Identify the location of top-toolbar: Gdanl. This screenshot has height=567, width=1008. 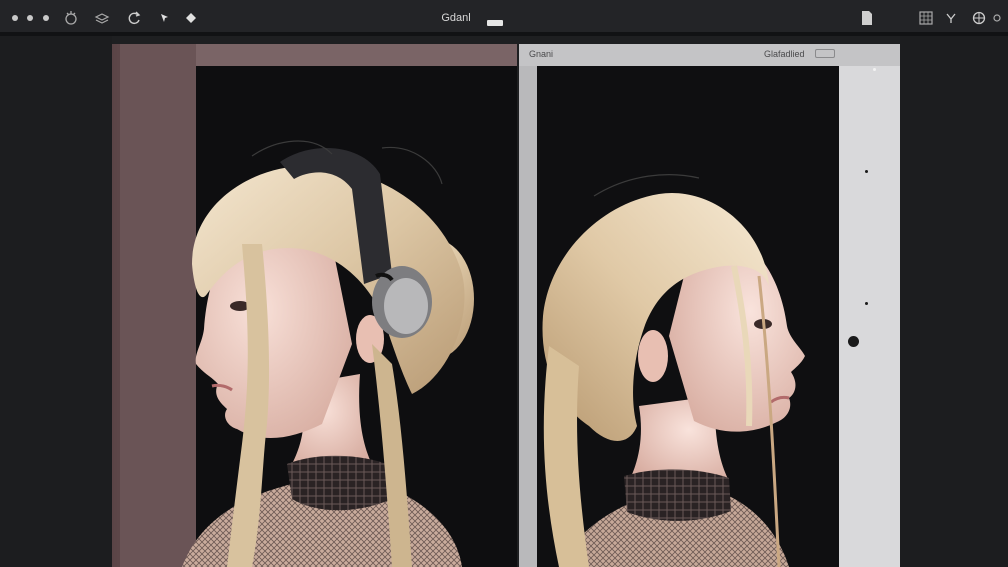
(504, 18).